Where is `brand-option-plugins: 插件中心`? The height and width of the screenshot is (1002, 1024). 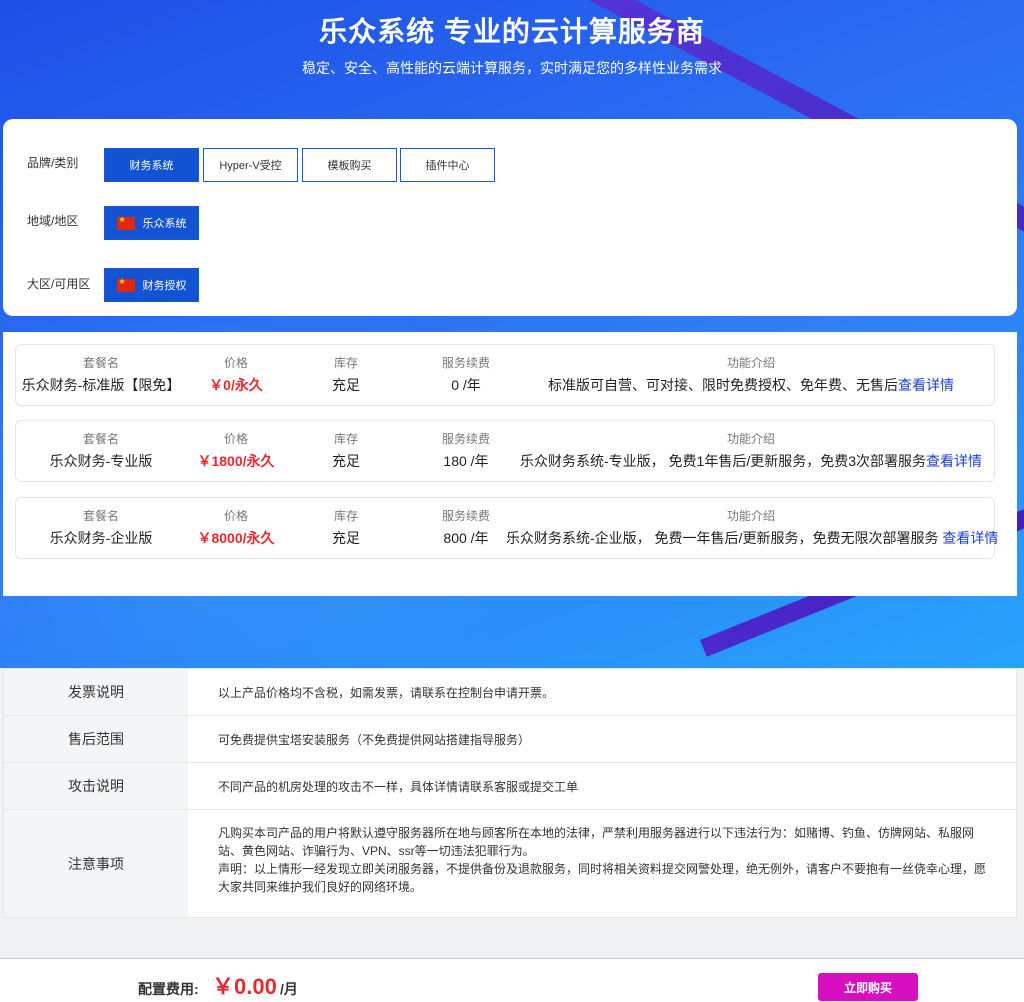 brand-option-plugins: 插件中心 is located at coordinates (447, 165).